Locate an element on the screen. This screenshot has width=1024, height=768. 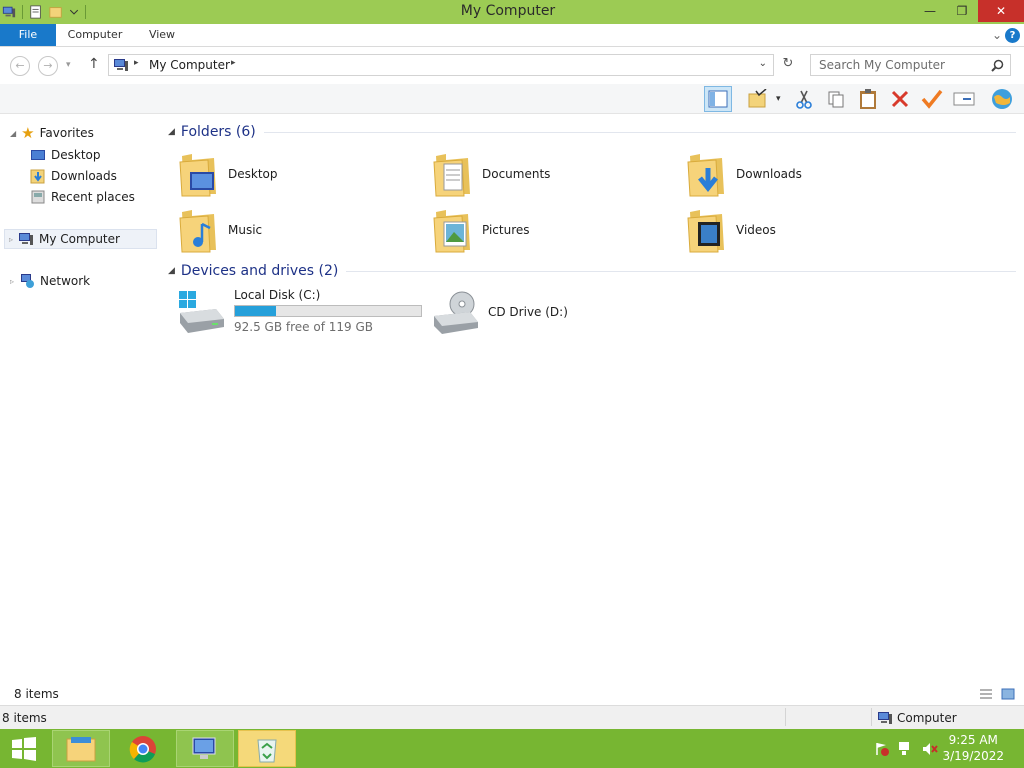
tab-computer: Computer is located at coordinates (95, 35).